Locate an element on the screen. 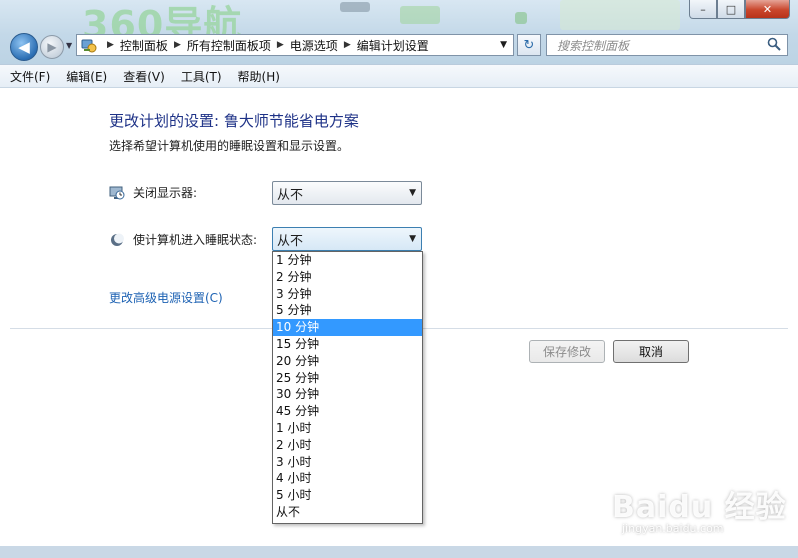  sleep-value: 从不 is located at coordinates (290, 241).